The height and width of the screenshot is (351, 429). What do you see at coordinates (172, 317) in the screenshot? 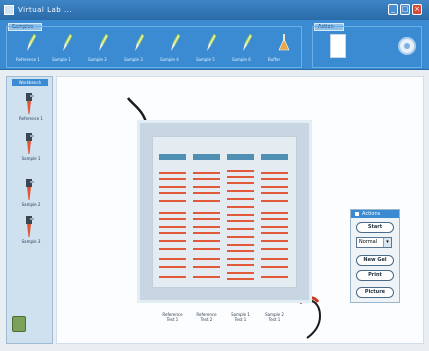
I see `lane-label-1: Reference Test 1` at bounding box center [172, 317].